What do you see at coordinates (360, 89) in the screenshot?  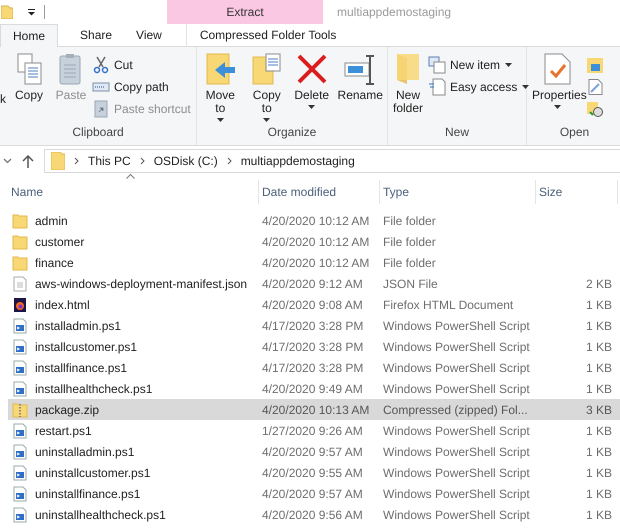 I see `ribbon-button: Rename` at bounding box center [360, 89].